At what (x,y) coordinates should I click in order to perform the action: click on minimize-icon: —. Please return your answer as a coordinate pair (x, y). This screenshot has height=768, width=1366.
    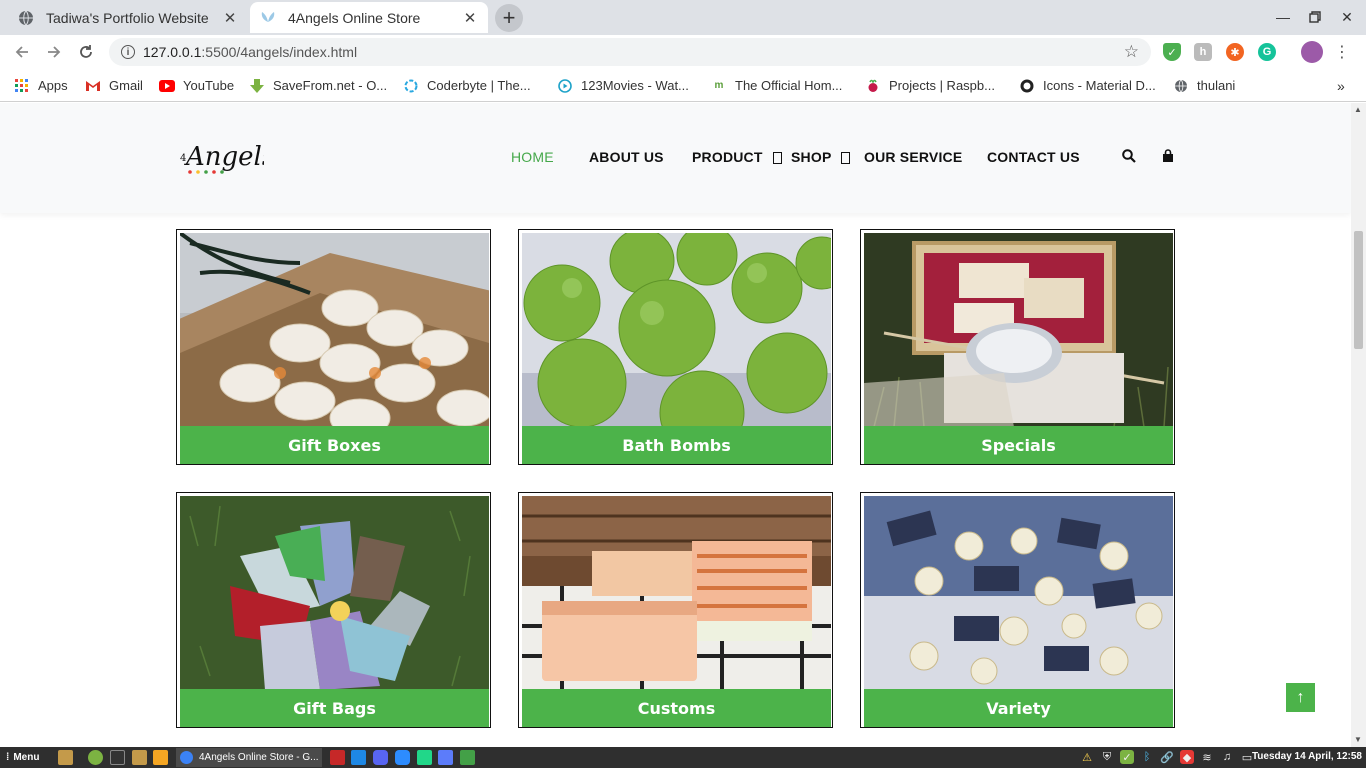
    Looking at the image, I should click on (1283, 17).